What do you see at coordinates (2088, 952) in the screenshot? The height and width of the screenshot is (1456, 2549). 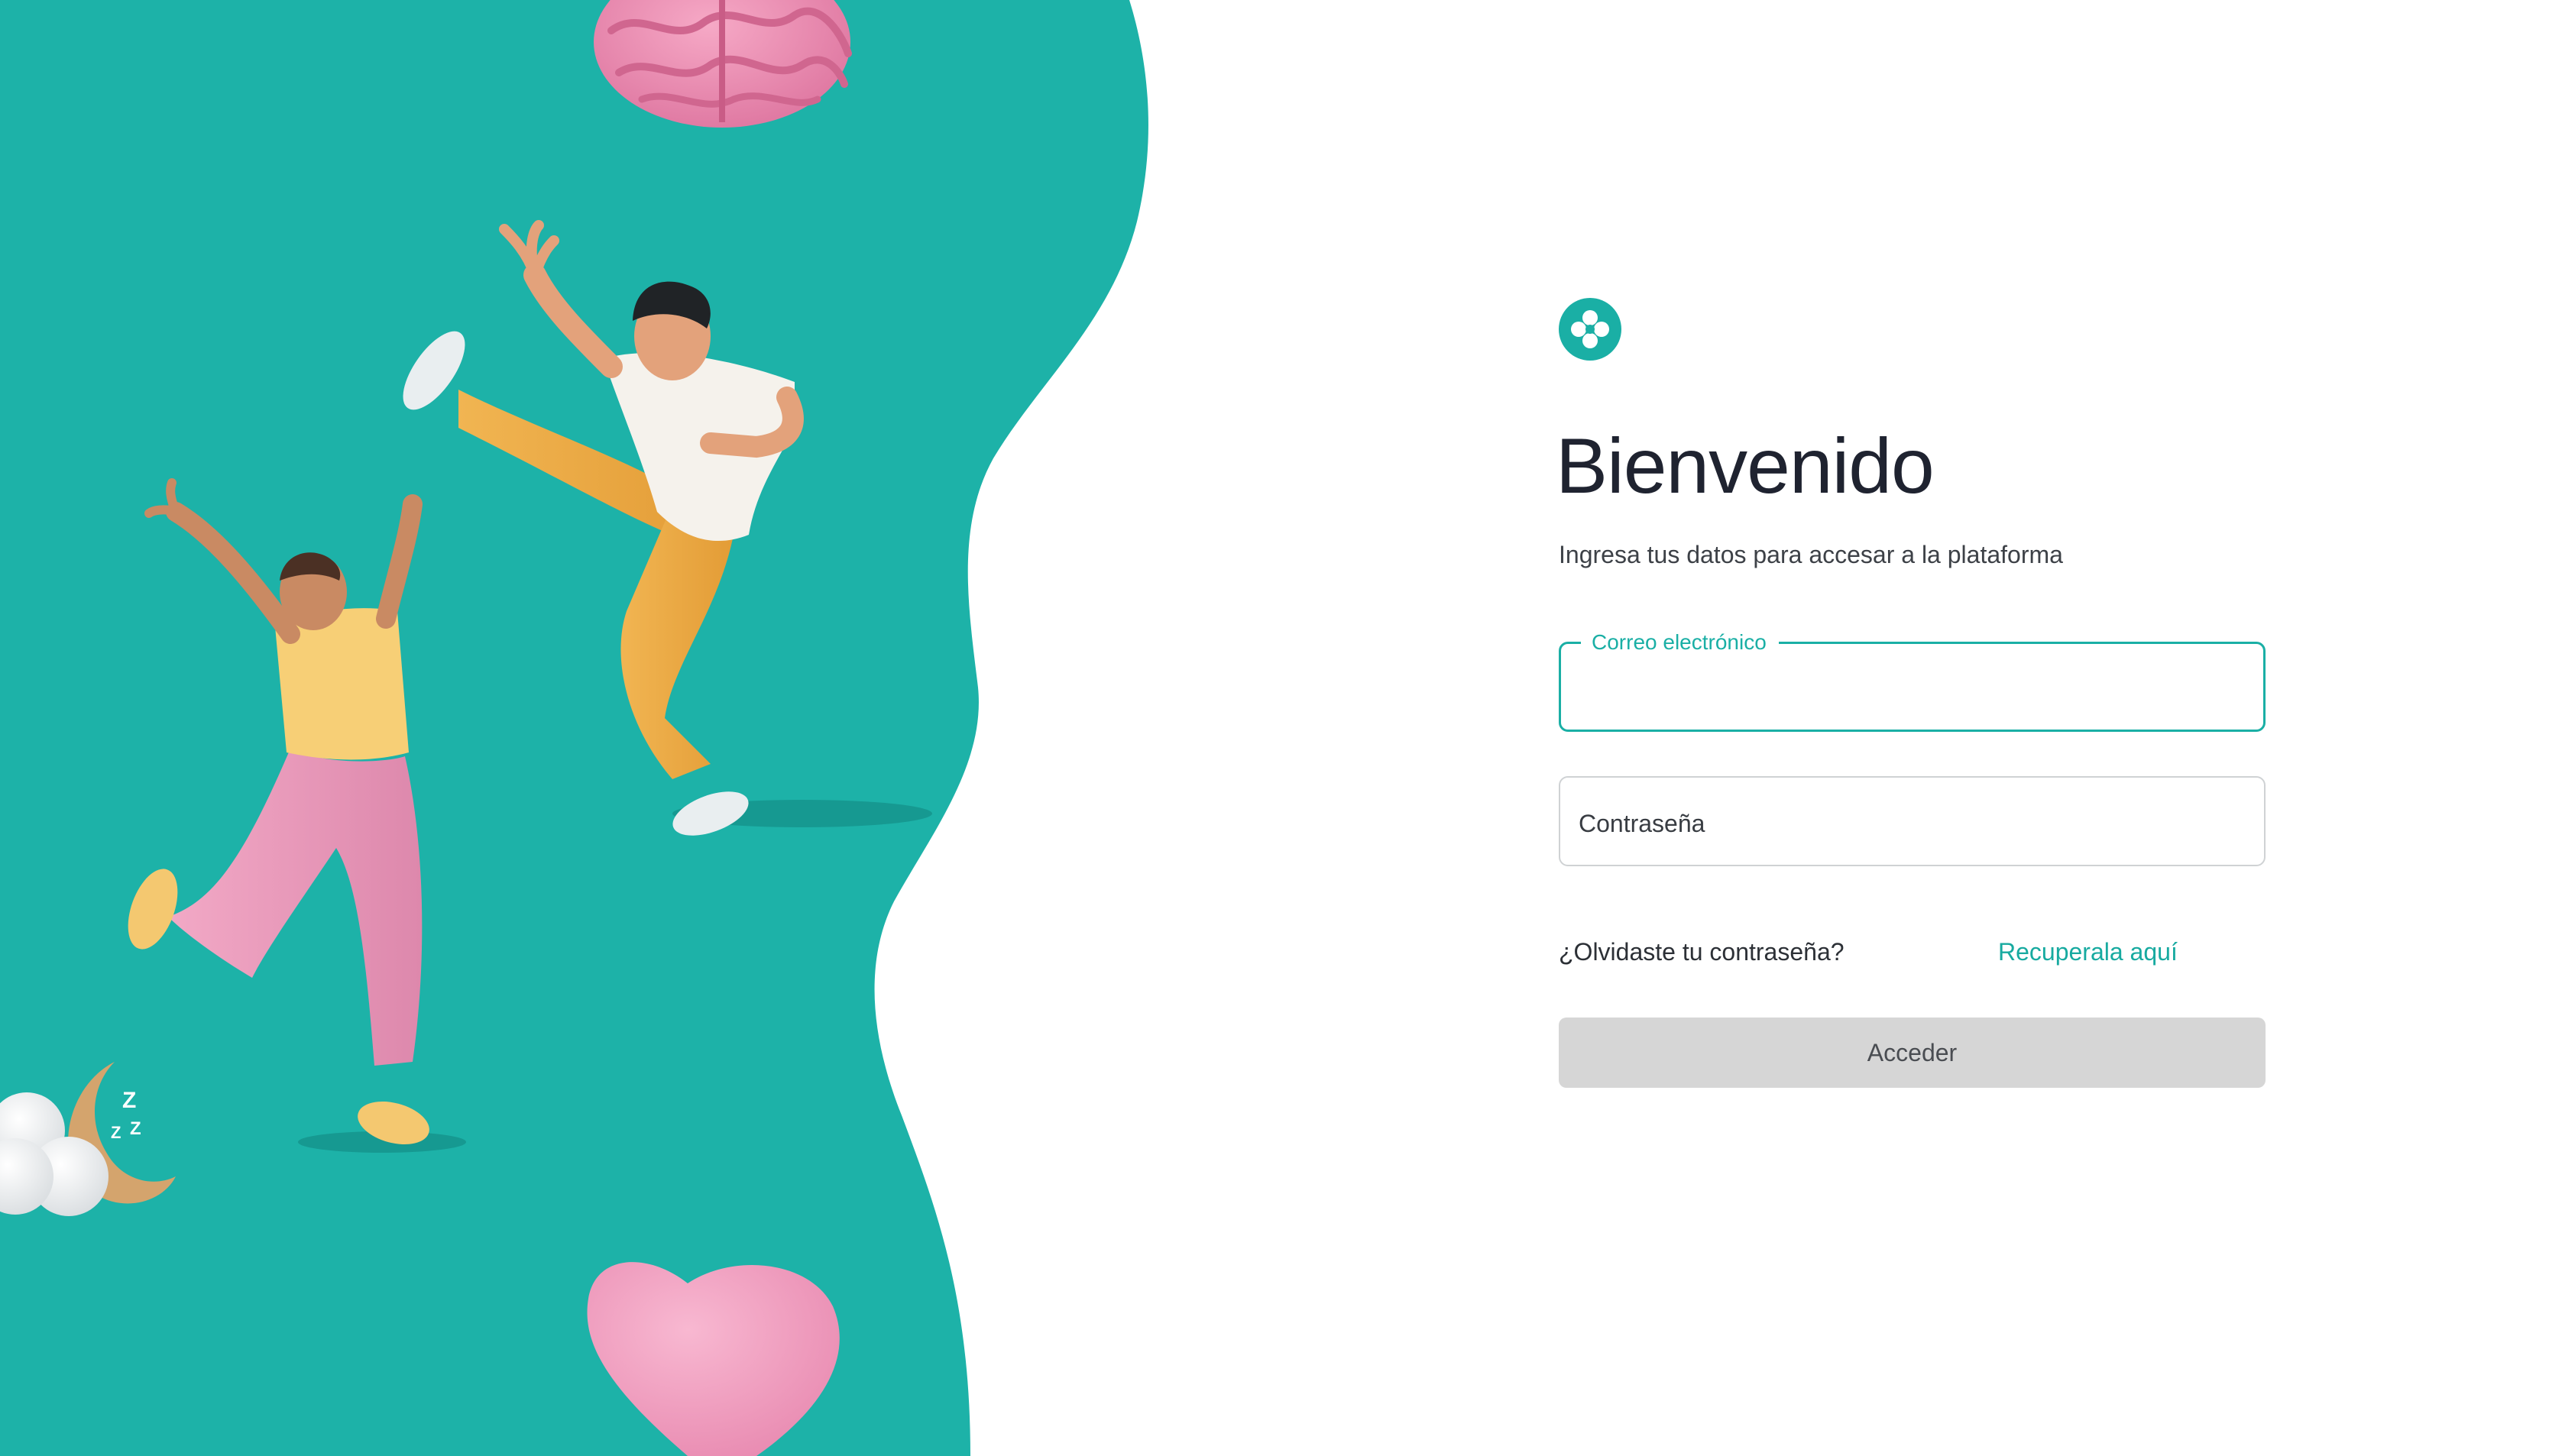 I see `recover-password-link: Recuperala aquí` at bounding box center [2088, 952].